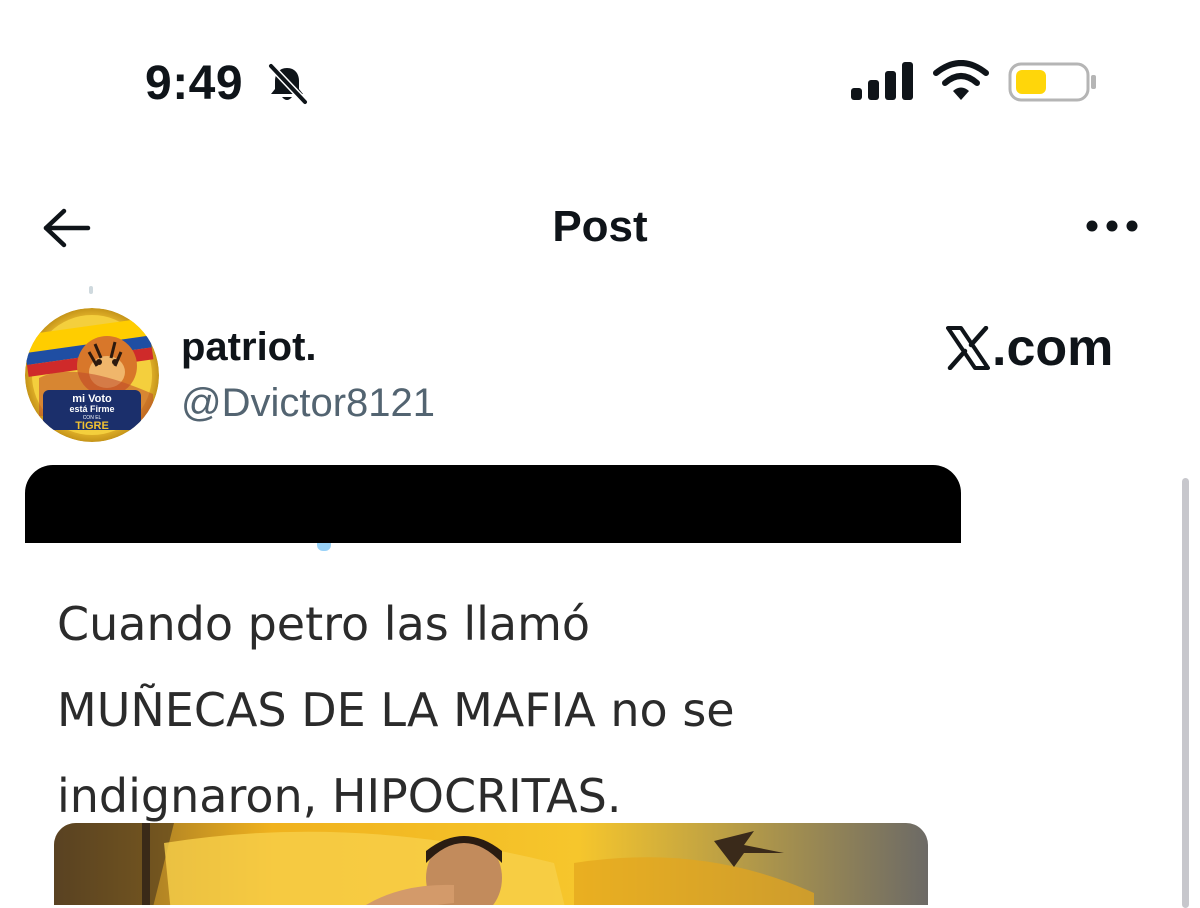 This screenshot has width=1200, height=908. I want to click on avatar: mi Voto está Firme CON EL TIGRE, so click(92, 375).